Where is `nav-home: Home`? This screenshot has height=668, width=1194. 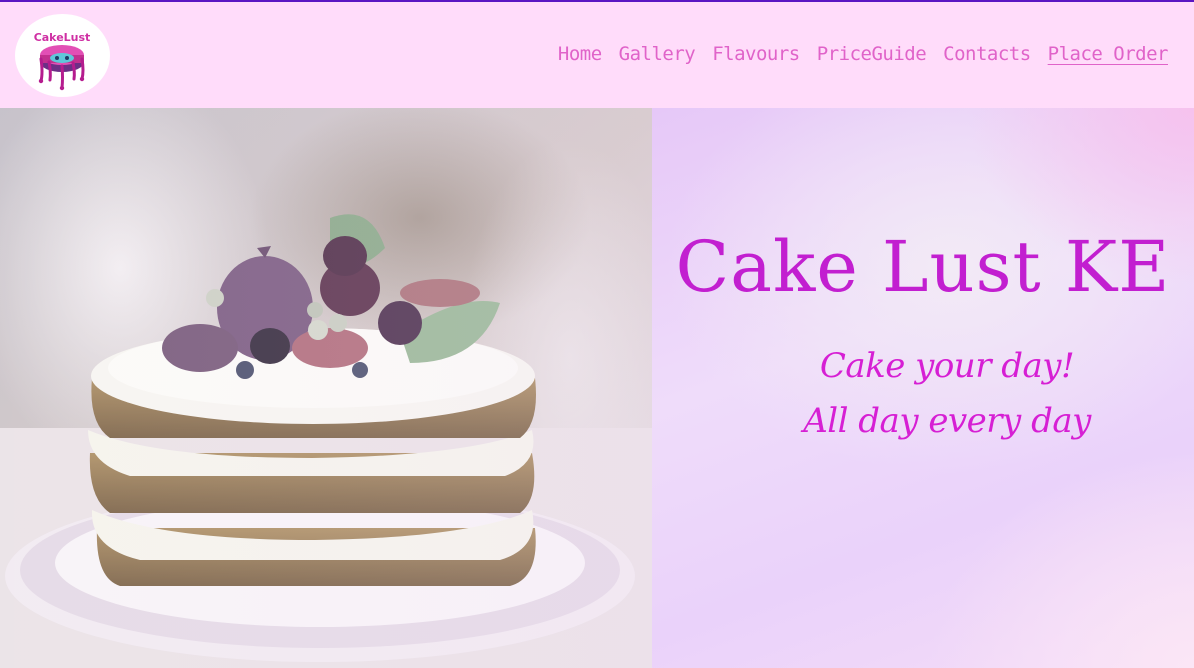 nav-home: Home is located at coordinates (580, 54).